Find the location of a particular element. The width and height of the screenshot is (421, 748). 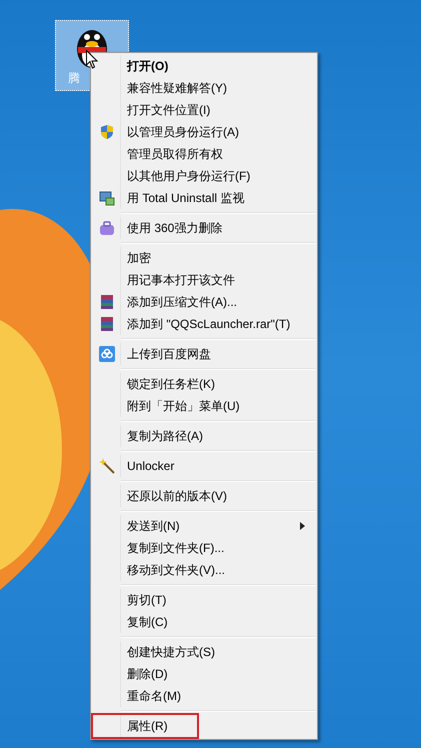

shortcut-label: 腾 is located at coordinates (74, 78).